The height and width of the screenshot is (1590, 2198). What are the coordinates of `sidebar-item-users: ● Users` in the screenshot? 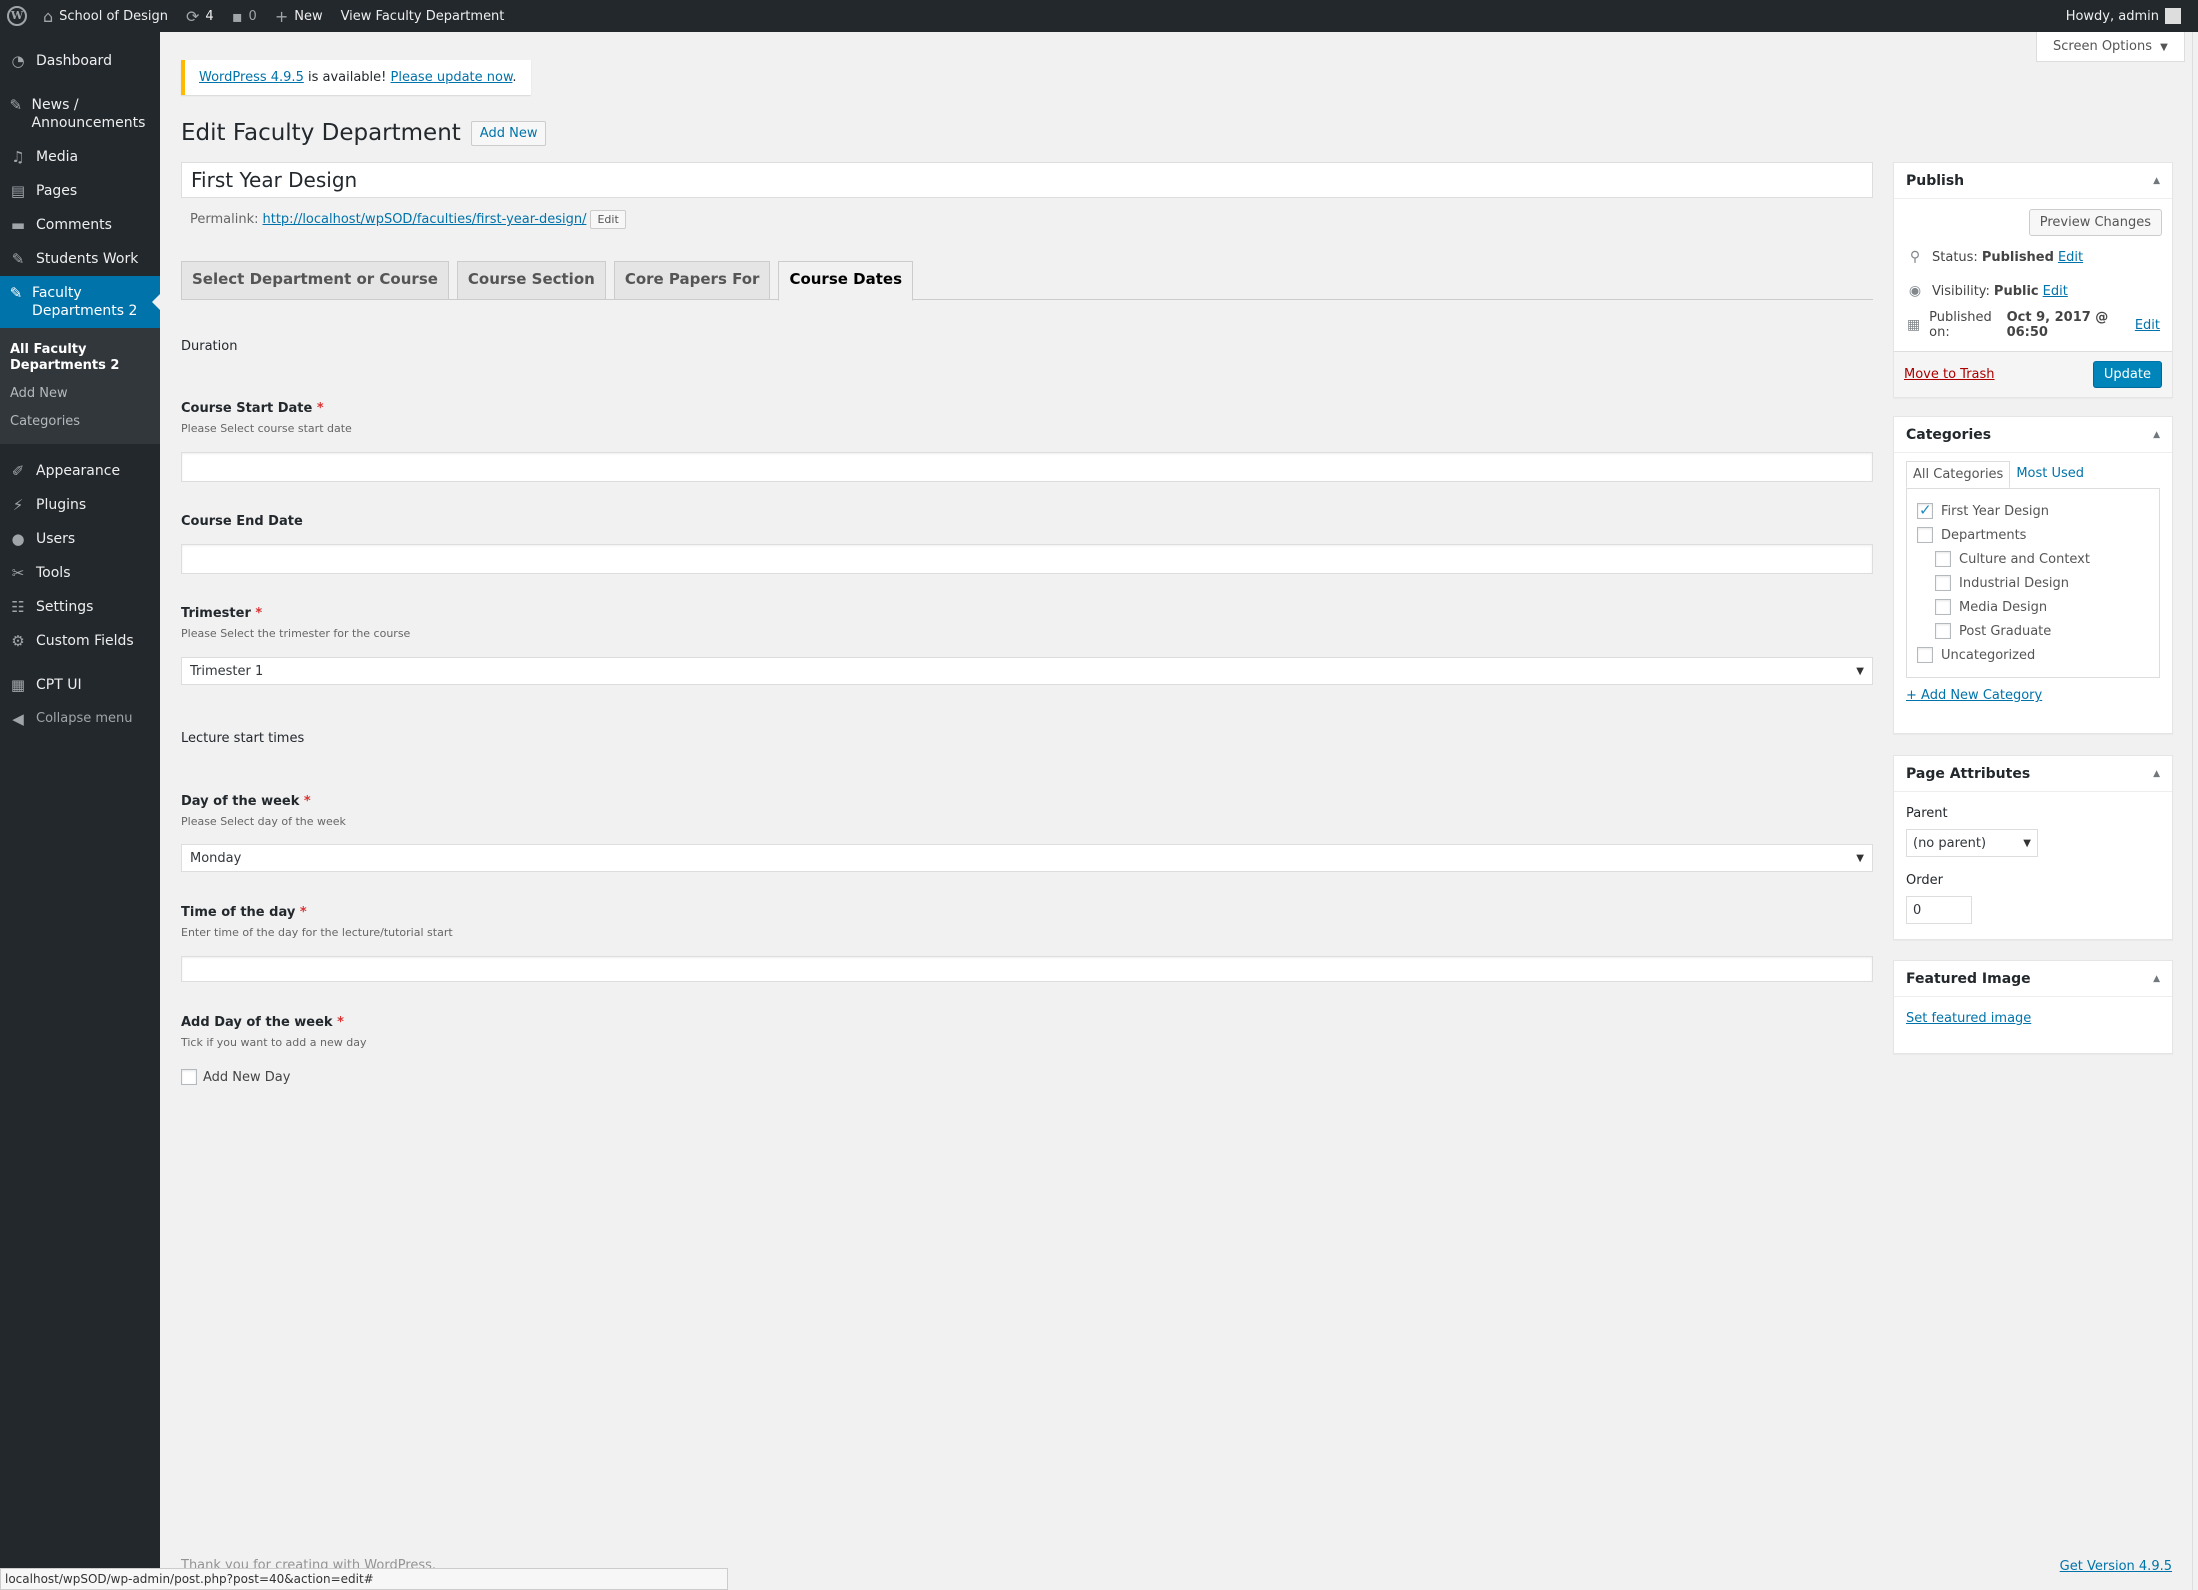 It's located at (80, 539).